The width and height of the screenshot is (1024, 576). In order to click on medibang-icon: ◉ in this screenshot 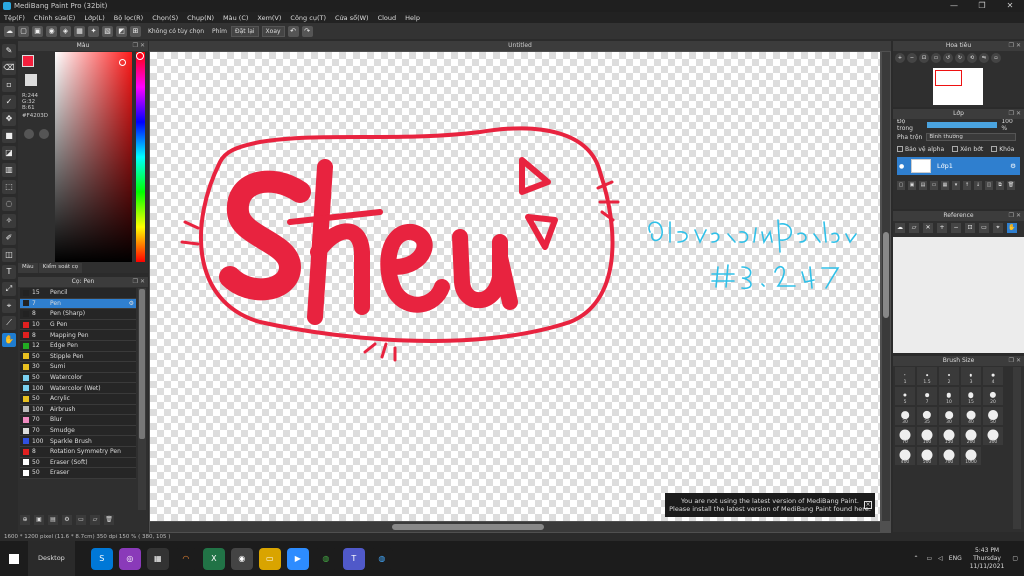, I will do `click(241, 558)`.